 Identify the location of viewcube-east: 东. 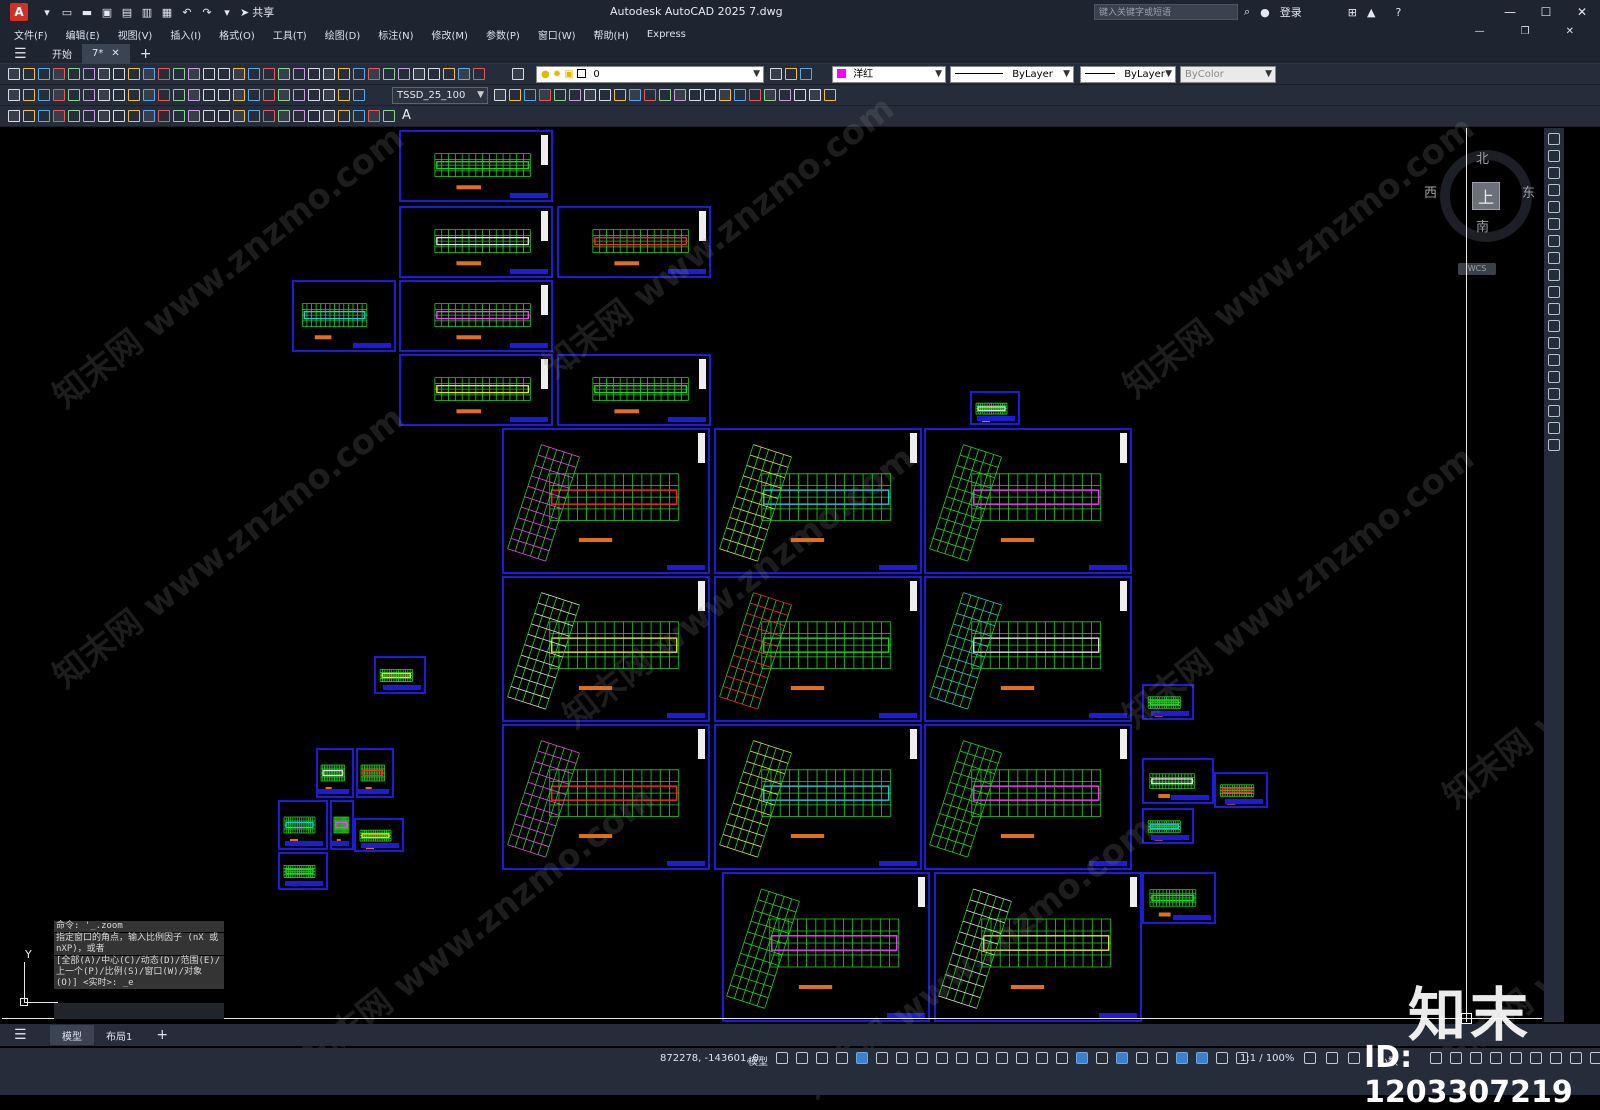
(1528, 191).